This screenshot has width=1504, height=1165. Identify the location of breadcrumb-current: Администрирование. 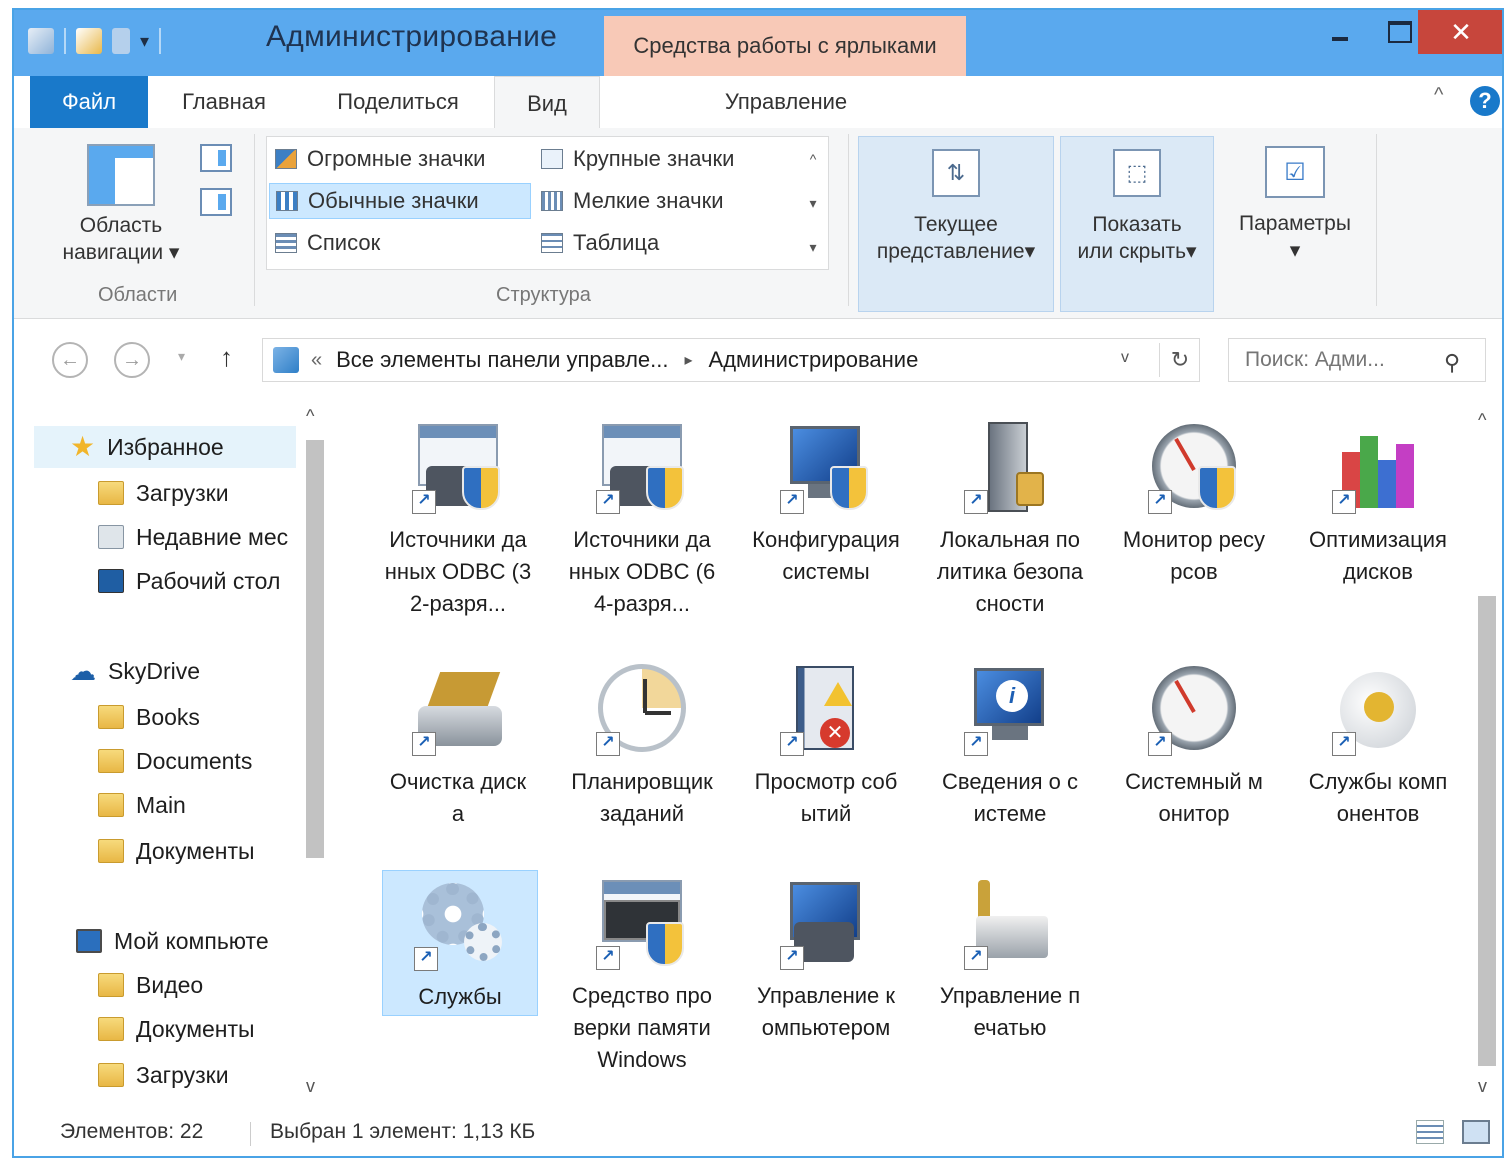
(814, 360).